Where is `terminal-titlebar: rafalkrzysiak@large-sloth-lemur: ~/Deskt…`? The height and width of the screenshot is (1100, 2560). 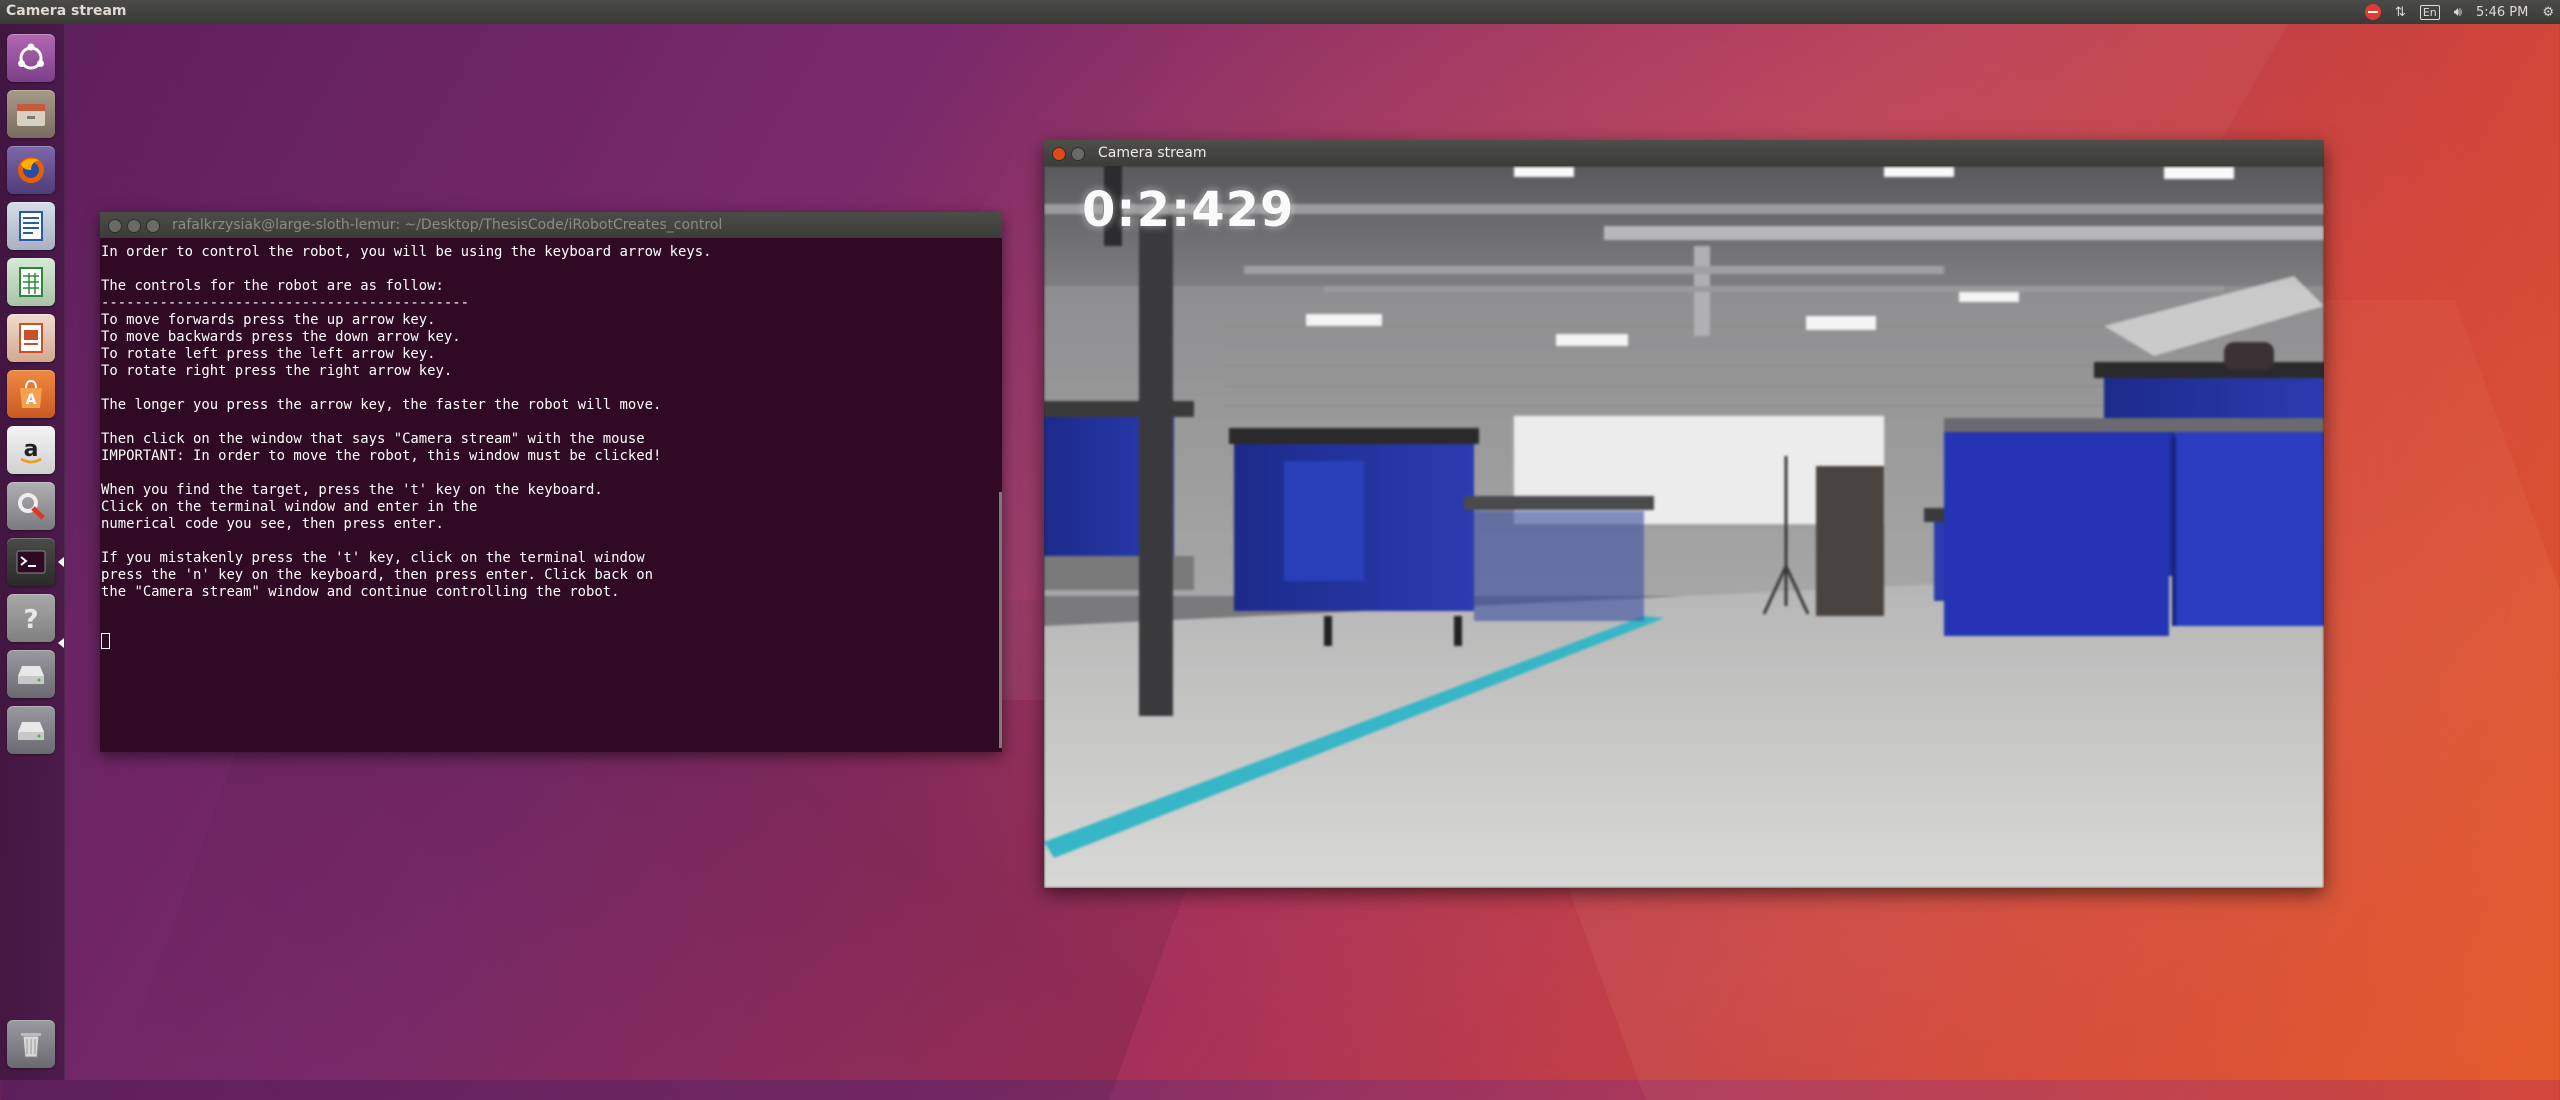 terminal-titlebar: rafalkrzysiak@large-sloth-lemur: ~/Deskt… is located at coordinates (551, 225).